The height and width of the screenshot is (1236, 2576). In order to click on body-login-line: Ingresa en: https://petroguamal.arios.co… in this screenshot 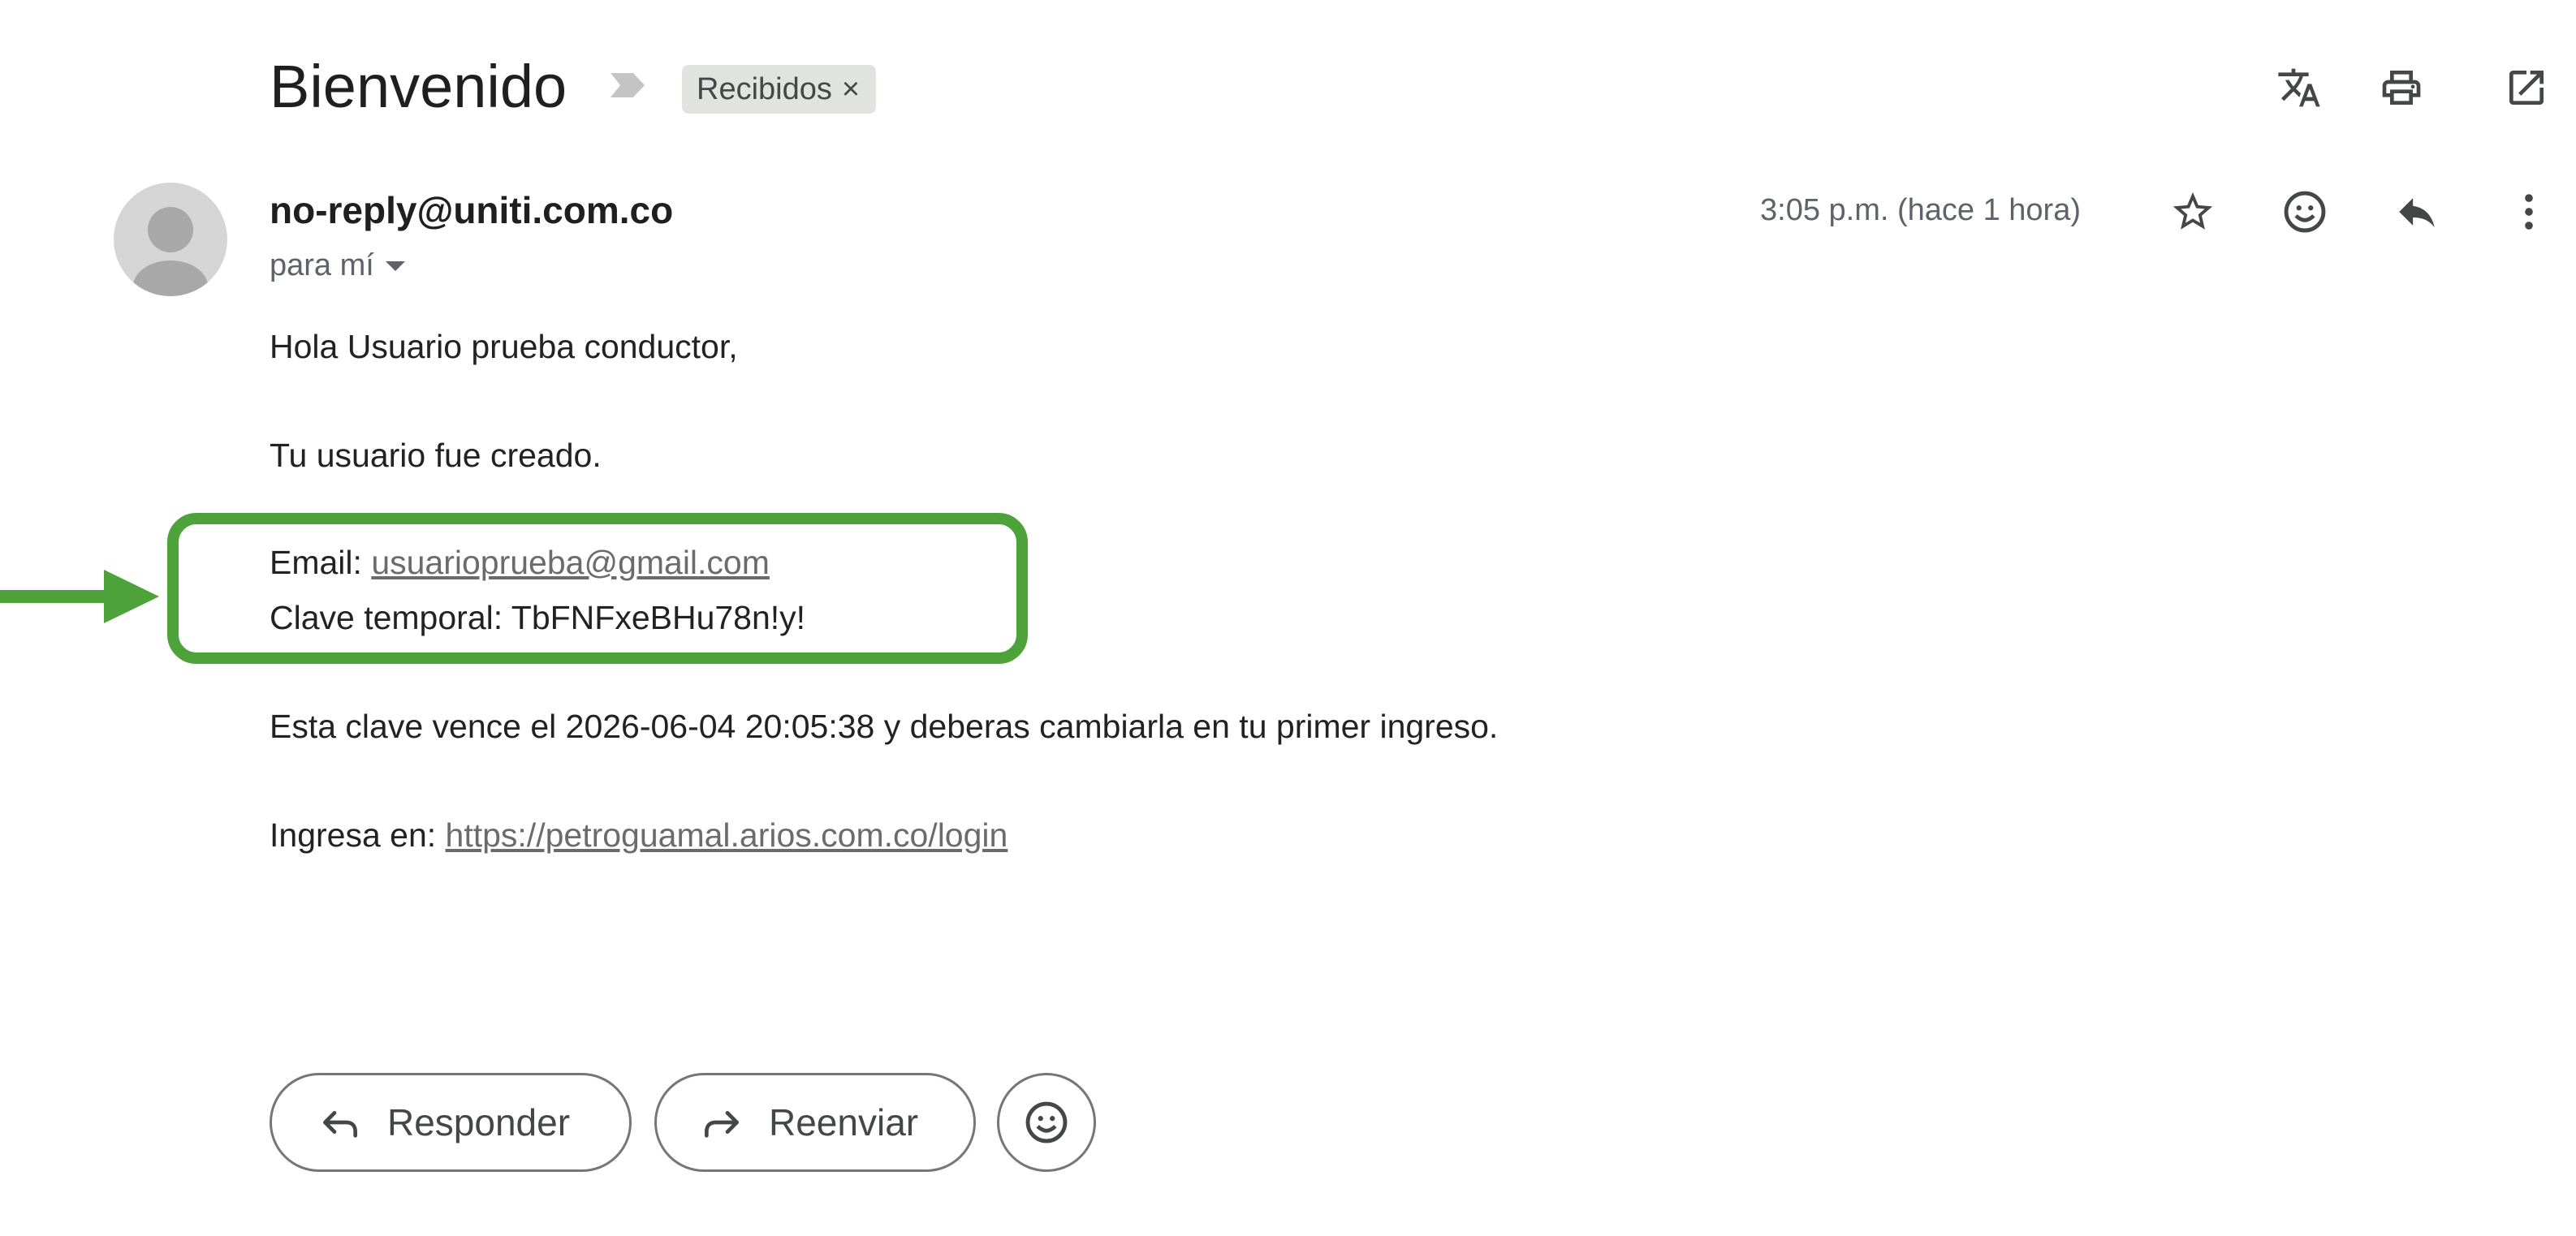, I will do `click(639, 835)`.